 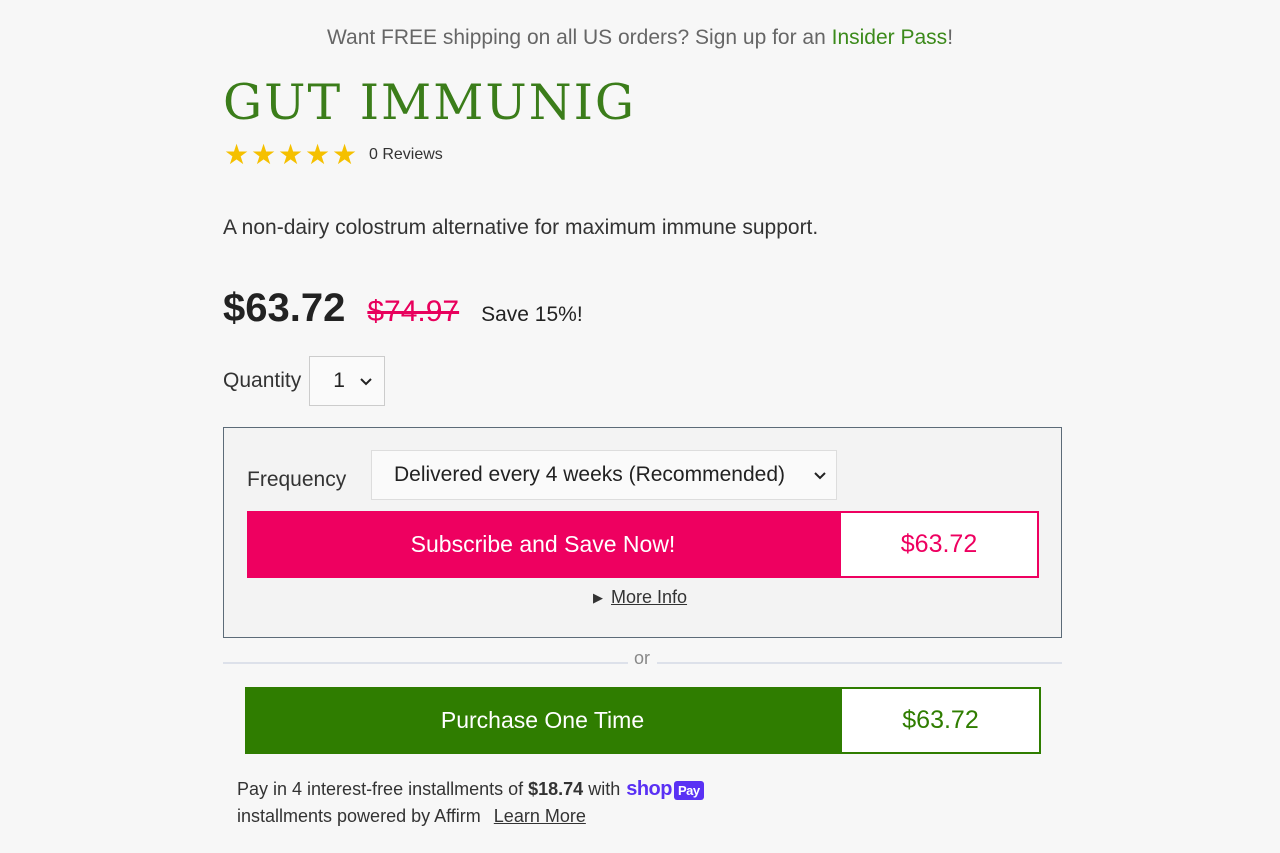 I want to click on divider-text: or, so click(x=642, y=658).